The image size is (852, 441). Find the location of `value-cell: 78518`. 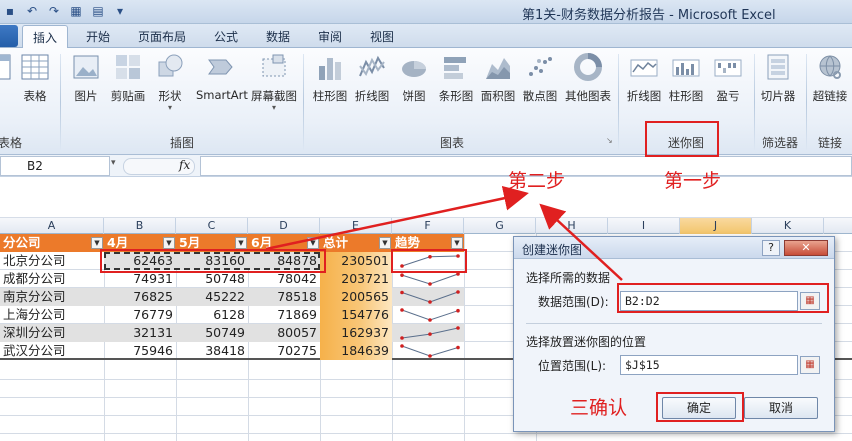

value-cell: 78518 is located at coordinates (284, 297).